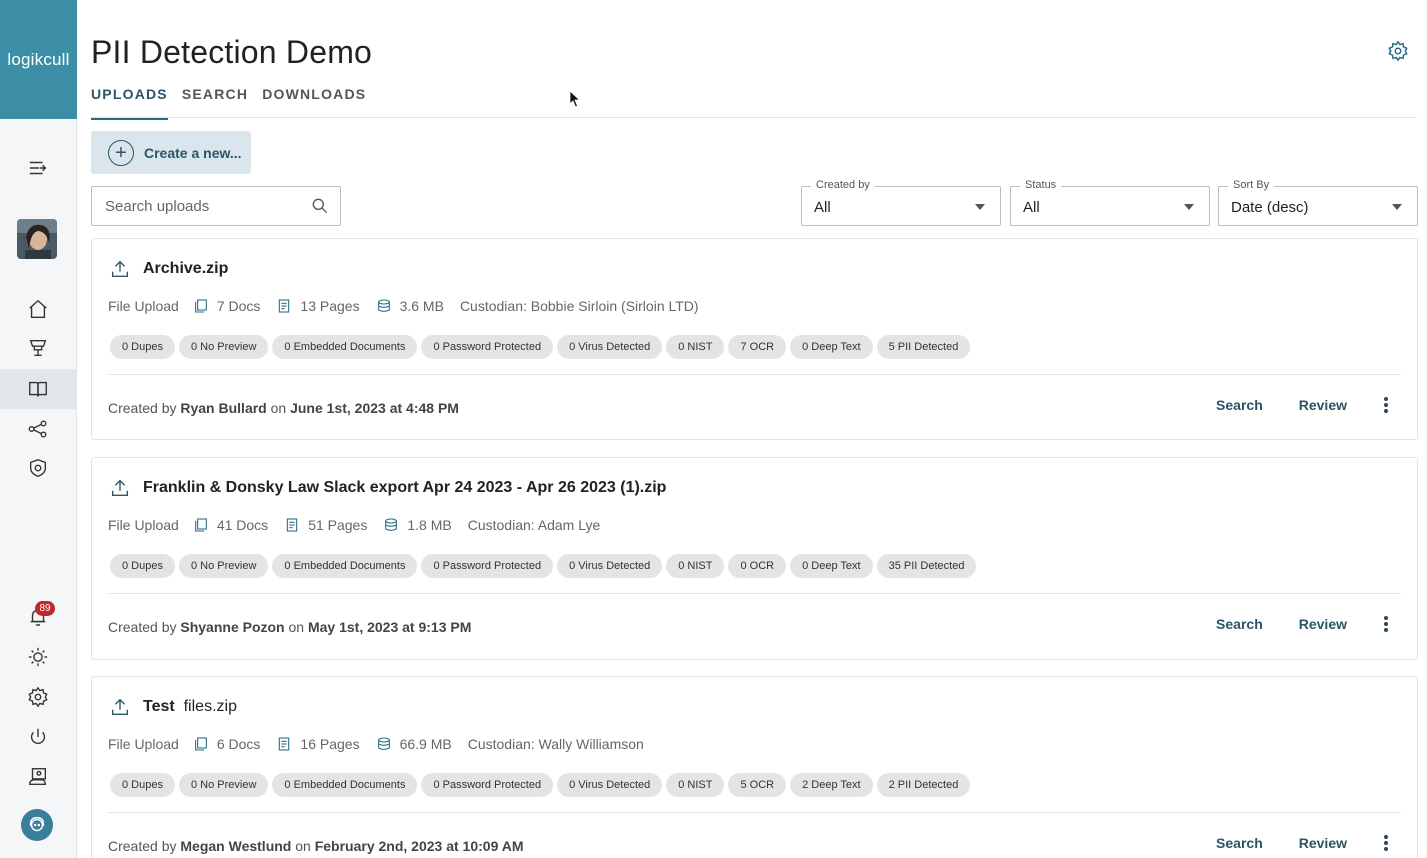 This screenshot has width=1427, height=858. Describe the element at coordinates (314, 103) in the screenshot. I see `tab-downloads: DOWNLOADS` at that location.